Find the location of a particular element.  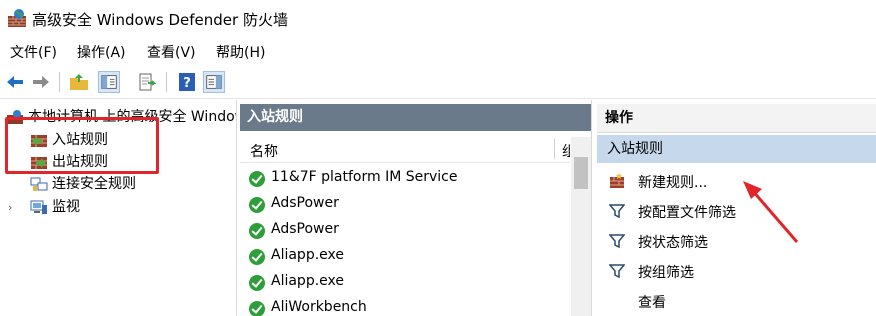

connection-security-icon is located at coordinates (39, 184).